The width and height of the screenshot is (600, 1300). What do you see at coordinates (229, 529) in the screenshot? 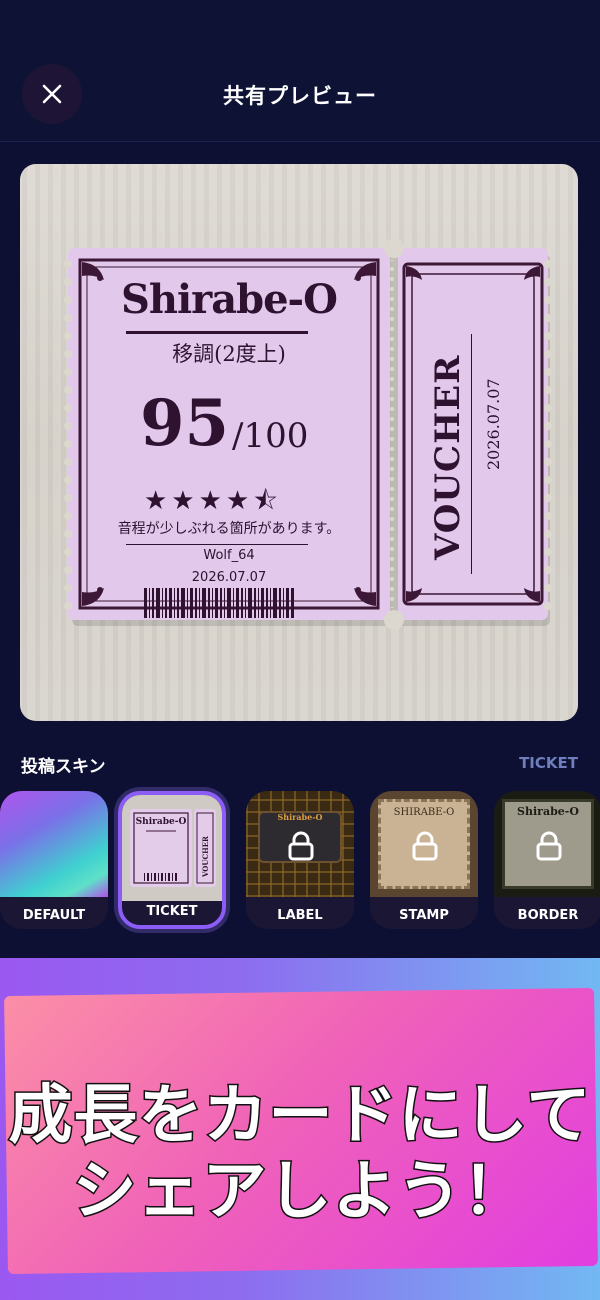
I see `ticket-comment: 音程が少しぶれる箇所があります。` at bounding box center [229, 529].